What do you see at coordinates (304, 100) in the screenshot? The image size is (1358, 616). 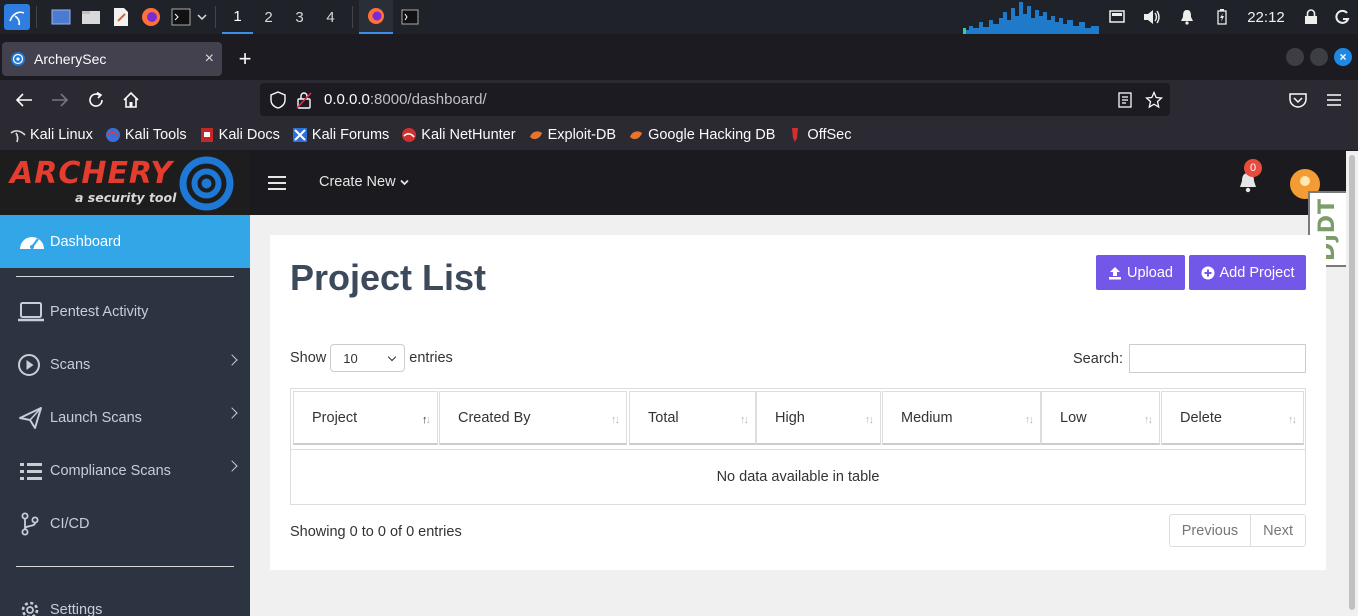 I see `insecure-lock-icon` at bounding box center [304, 100].